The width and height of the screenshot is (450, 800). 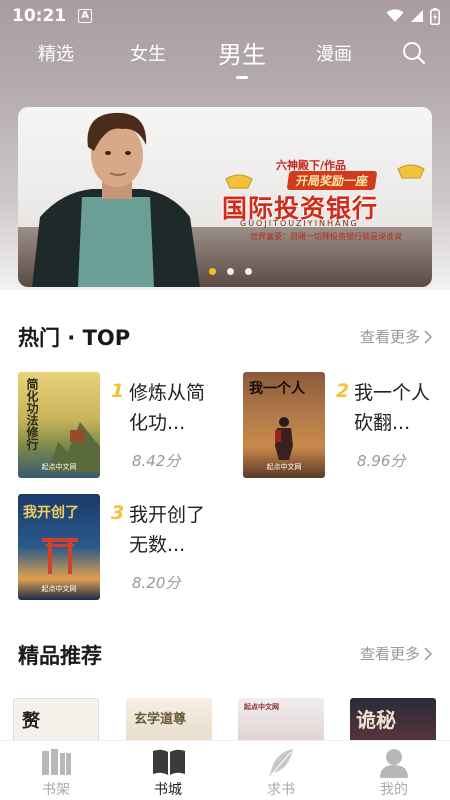 What do you see at coordinates (51, 513) in the screenshot?
I see `cover-title: 我开创了` at bounding box center [51, 513].